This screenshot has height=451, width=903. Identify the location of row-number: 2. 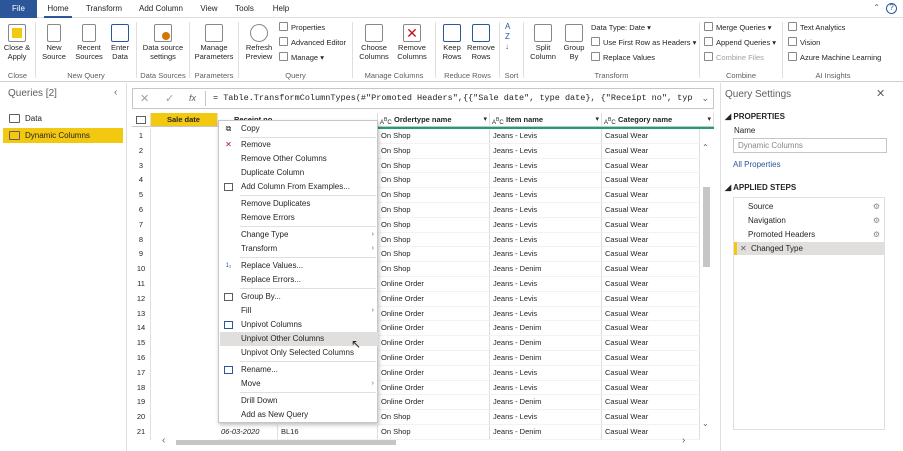
(141, 151).